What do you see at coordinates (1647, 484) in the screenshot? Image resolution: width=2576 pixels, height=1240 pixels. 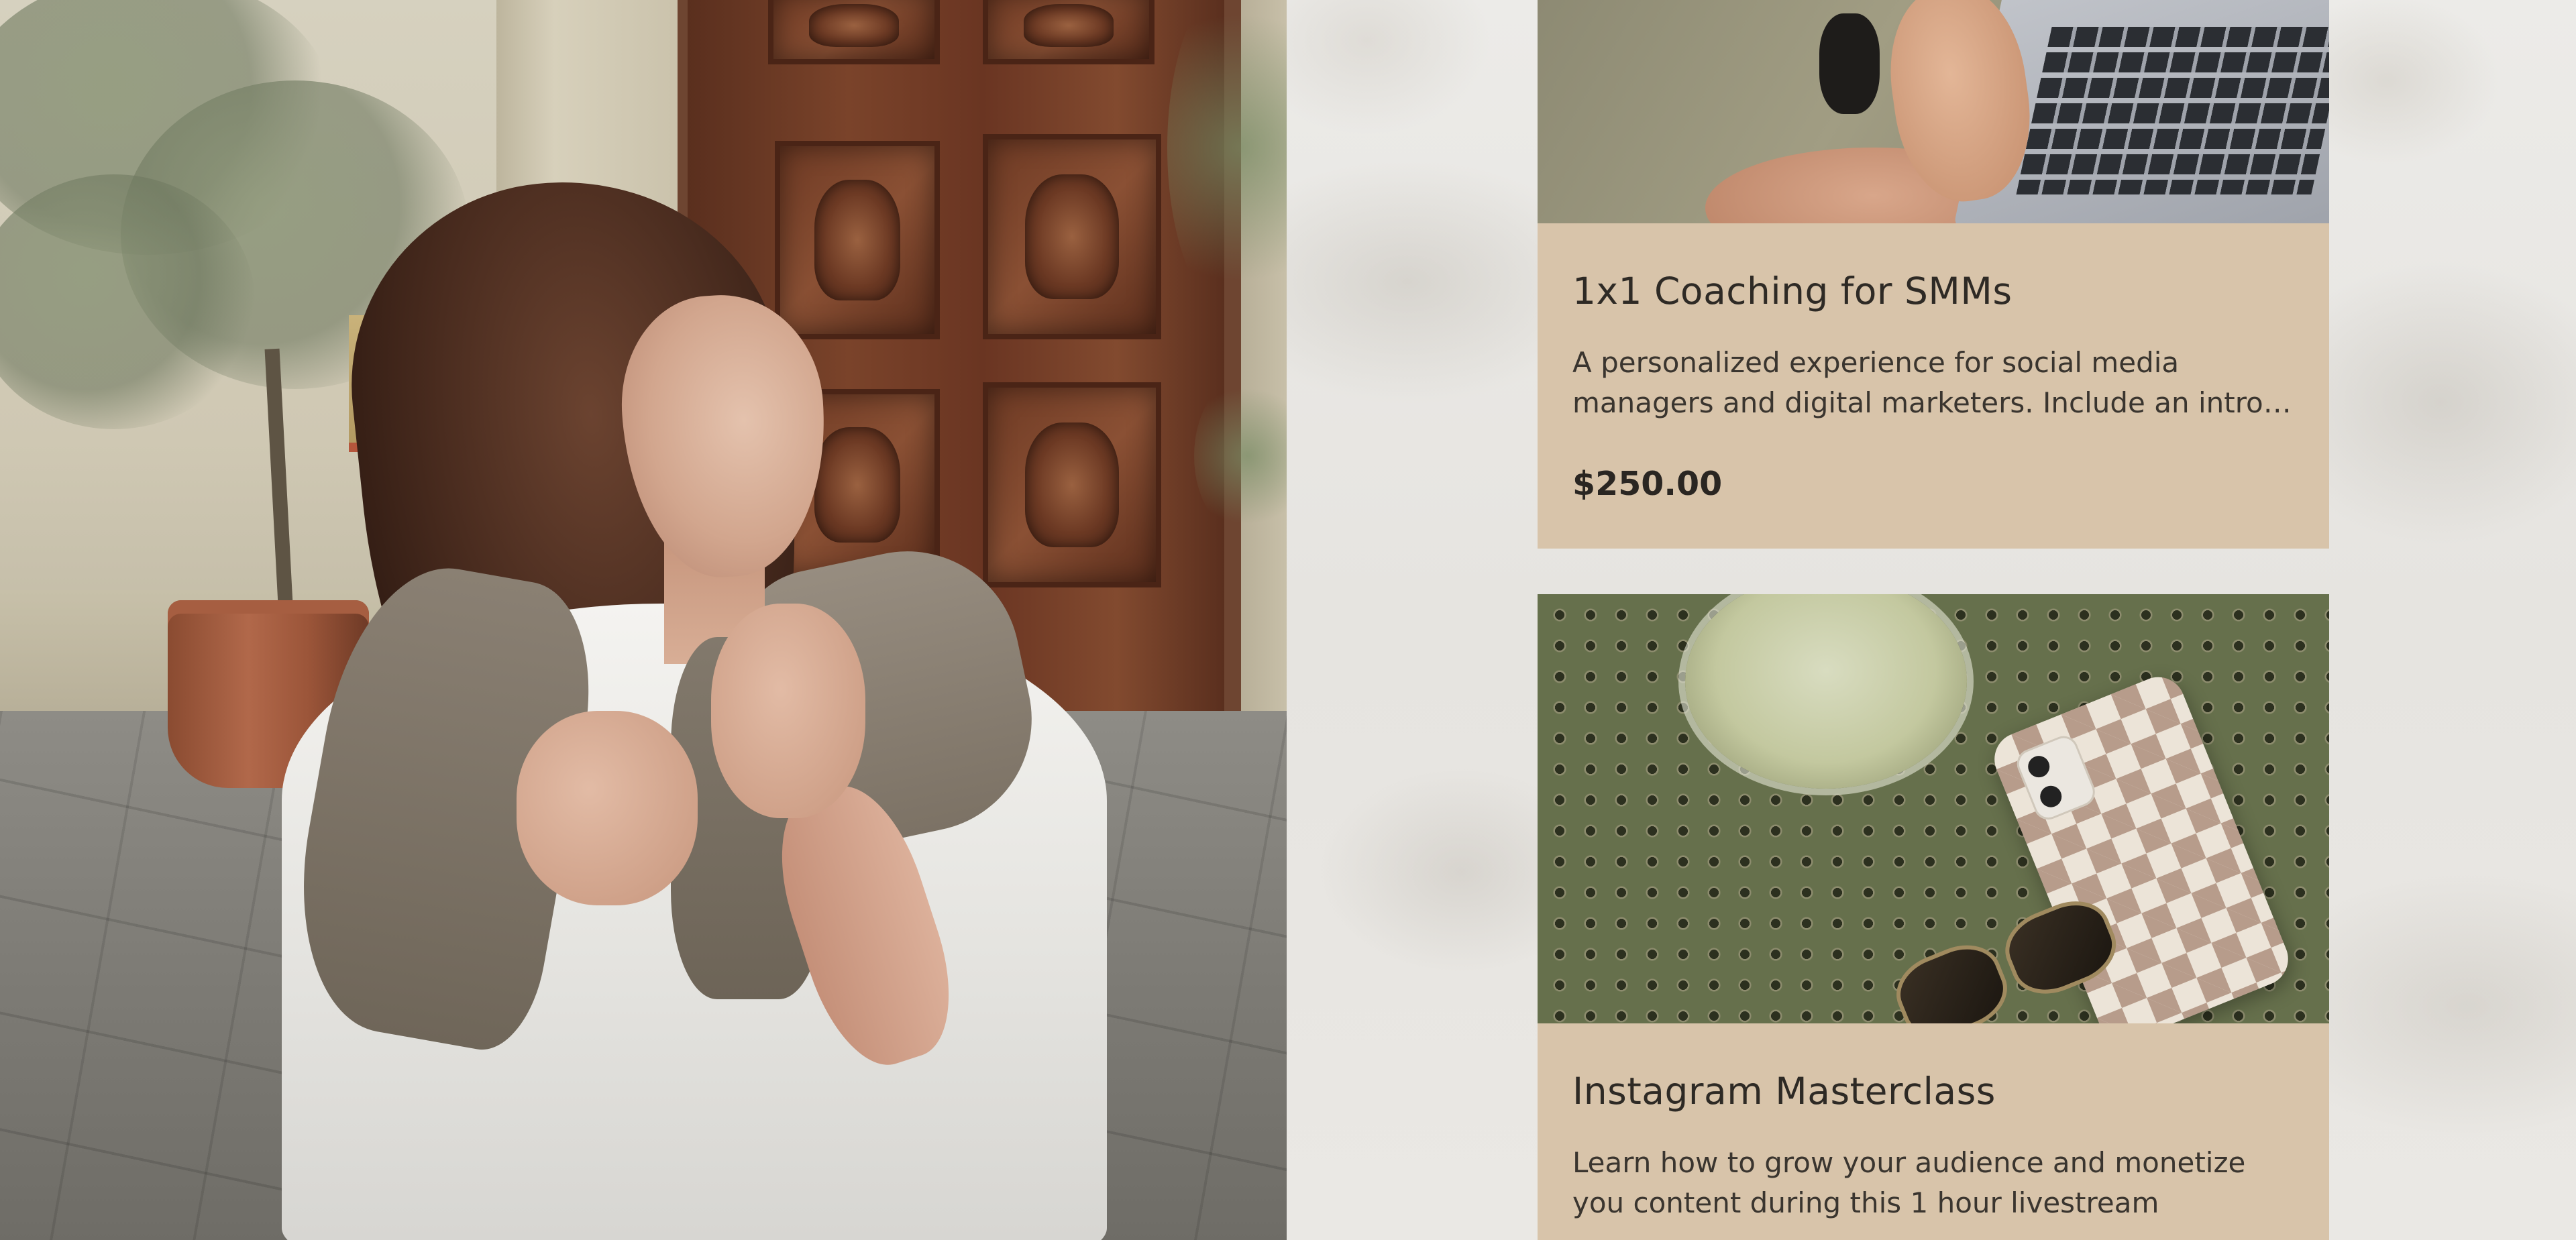 I see `product-price: $250.00` at bounding box center [1647, 484].